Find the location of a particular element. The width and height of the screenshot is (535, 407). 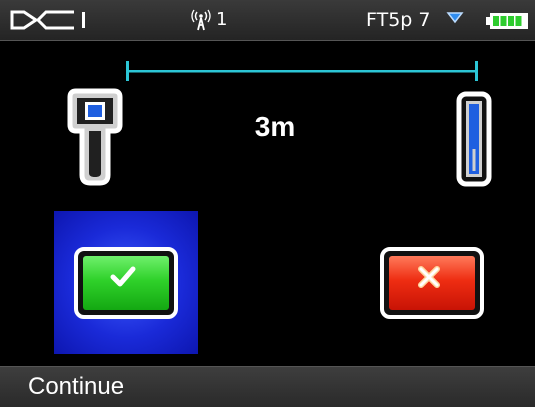

confirm-button-frame is located at coordinates (126, 283).